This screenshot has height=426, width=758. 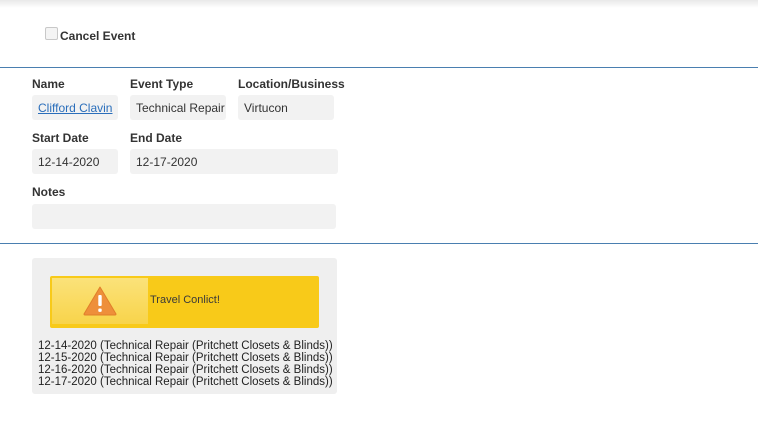 What do you see at coordinates (156, 138) in the screenshot?
I see `end-date-label: End Date` at bounding box center [156, 138].